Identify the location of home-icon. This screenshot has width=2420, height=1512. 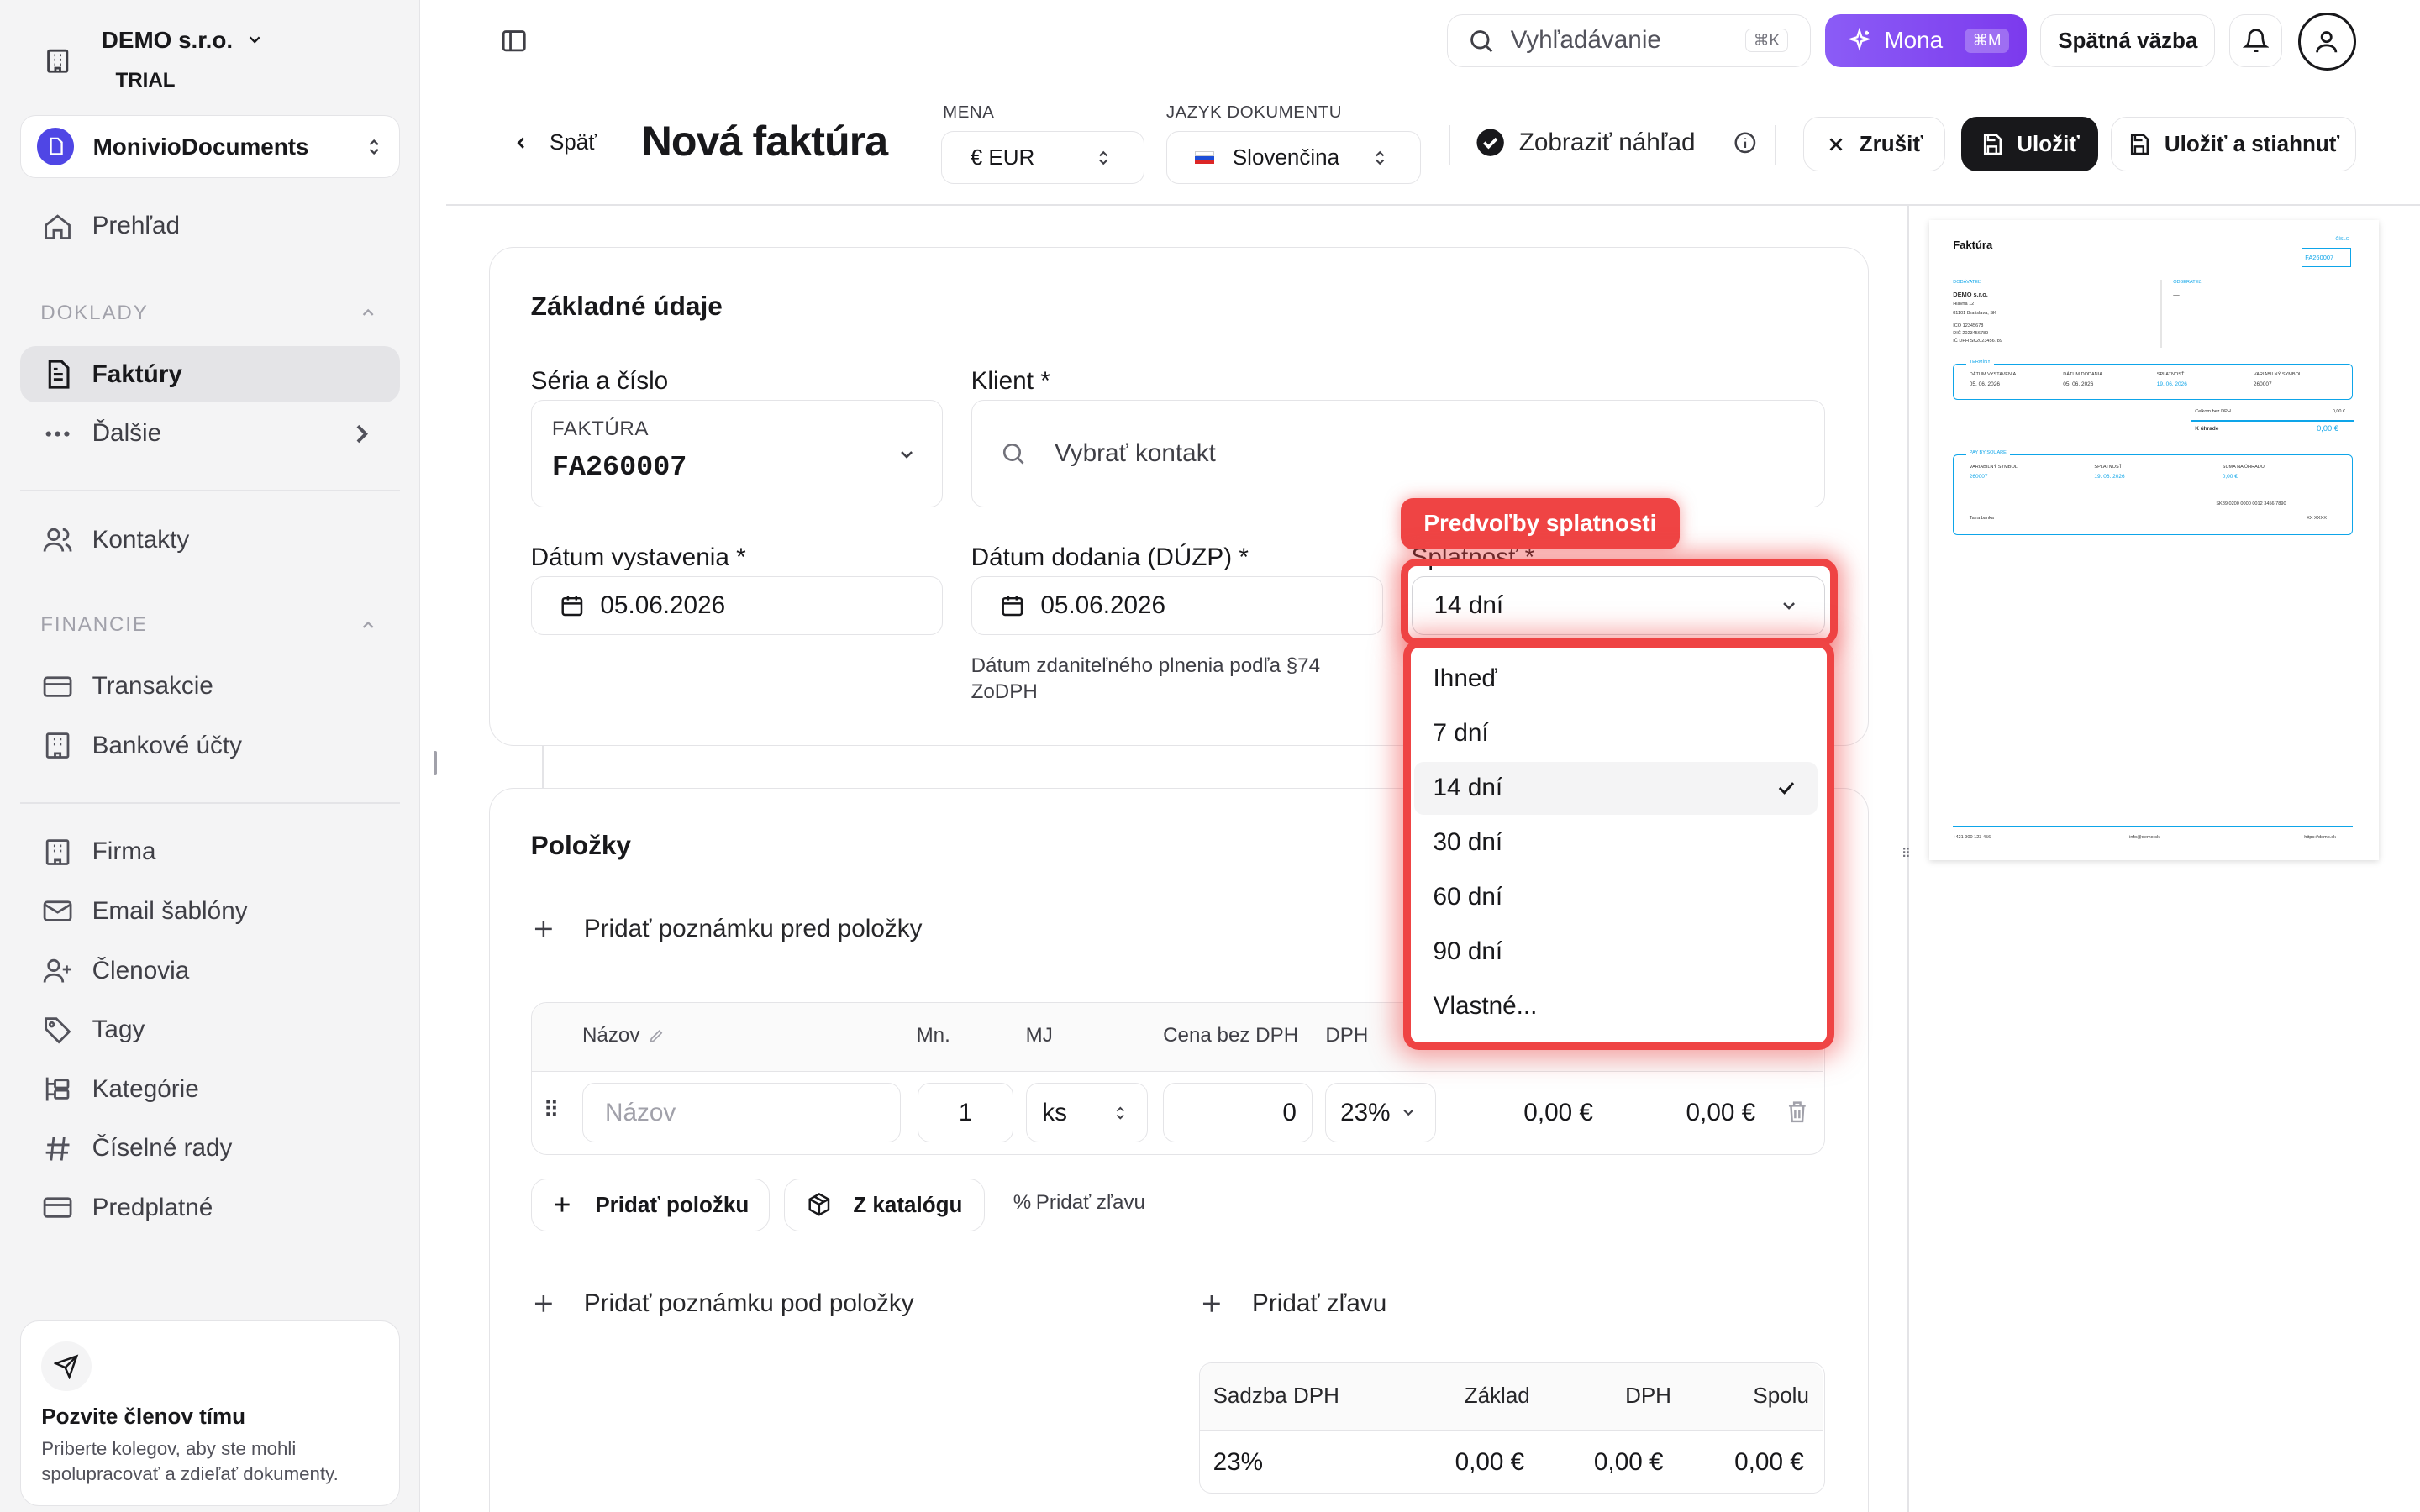
(58, 226).